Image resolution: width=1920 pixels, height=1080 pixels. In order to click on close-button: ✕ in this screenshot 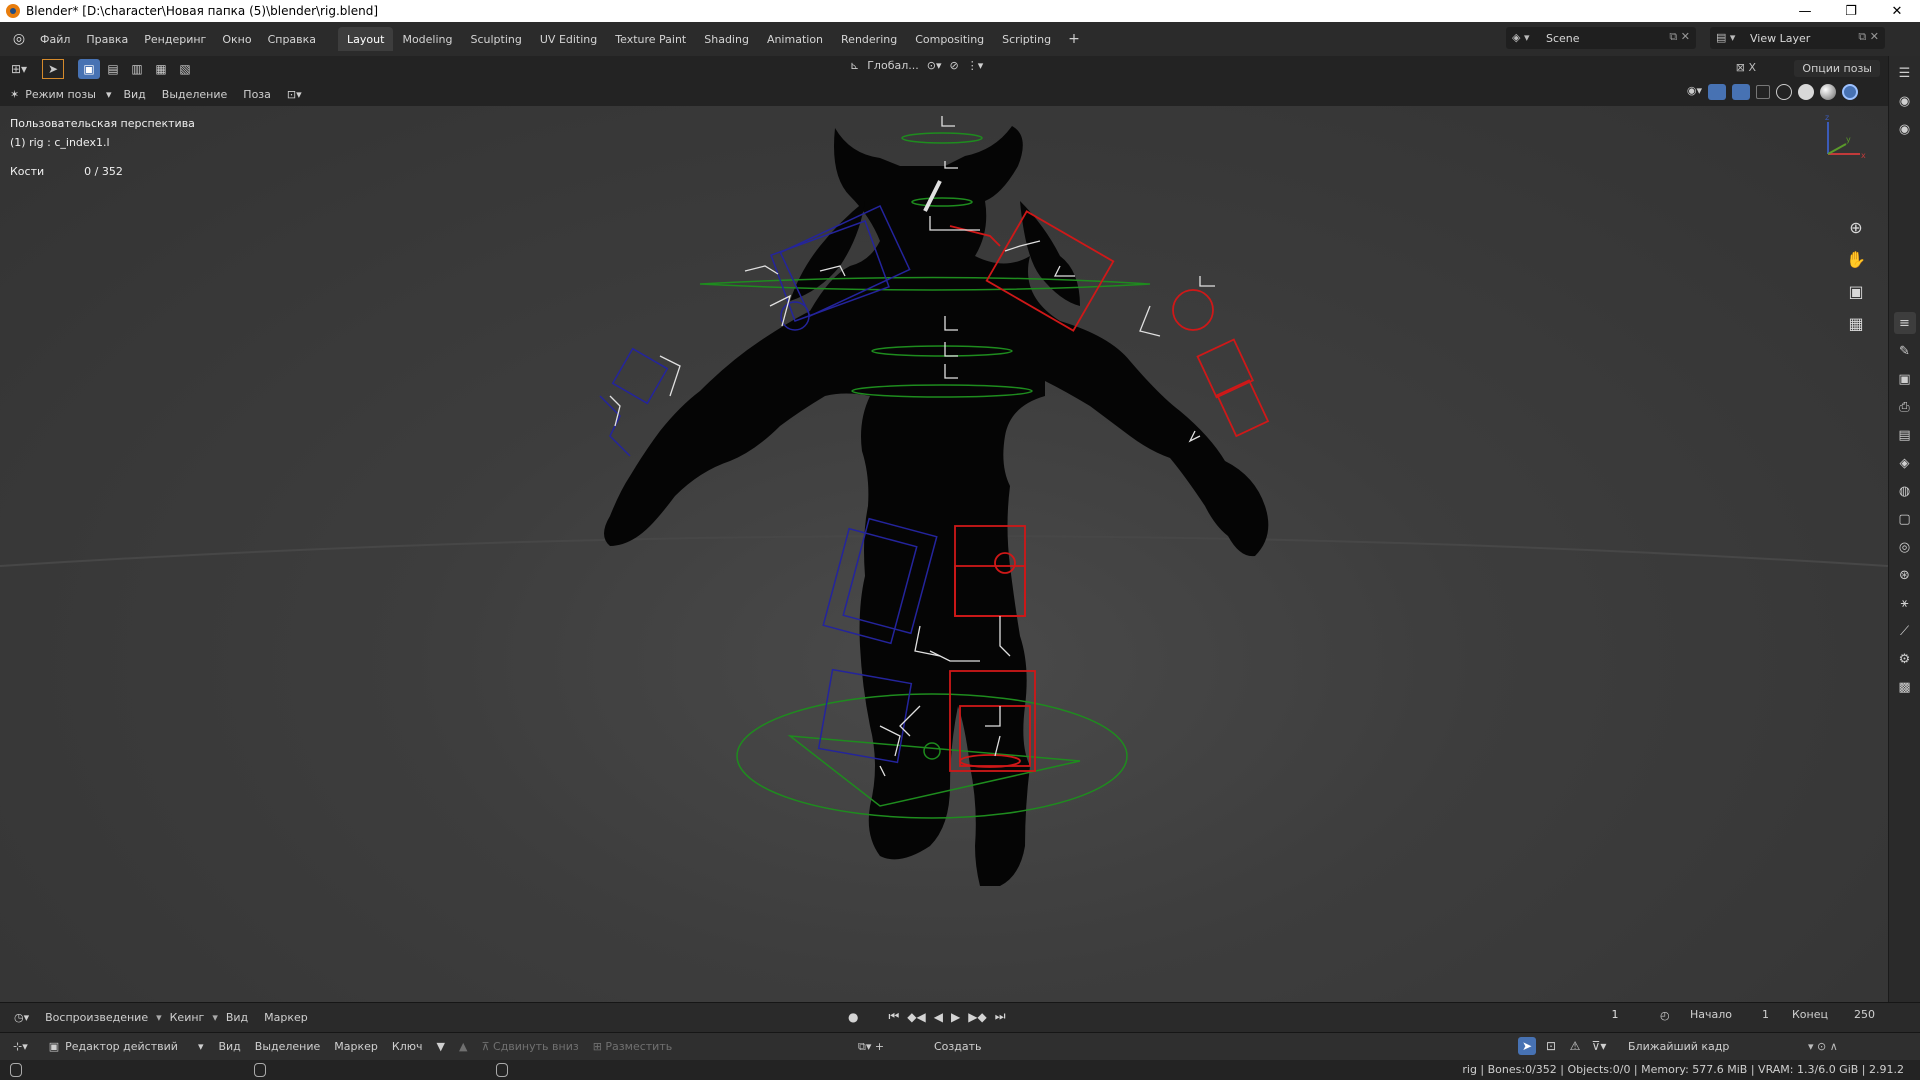, I will do `click(1897, 11)`.